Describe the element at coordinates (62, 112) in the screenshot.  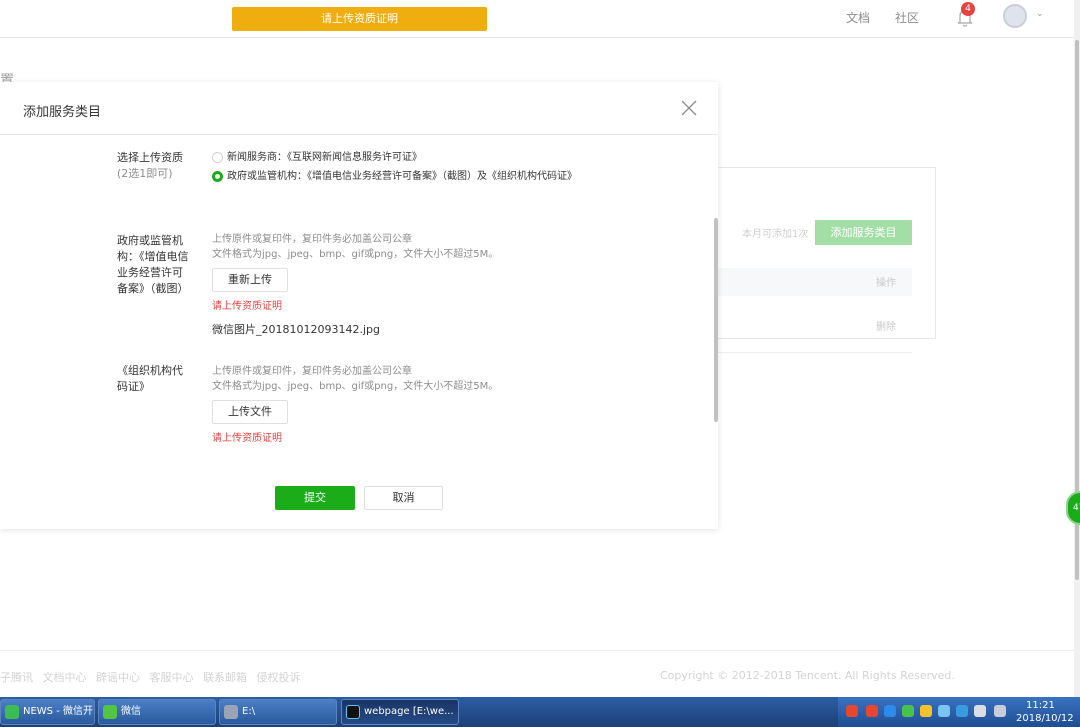
I see `dialog-title: 添加服务类目` at that location.